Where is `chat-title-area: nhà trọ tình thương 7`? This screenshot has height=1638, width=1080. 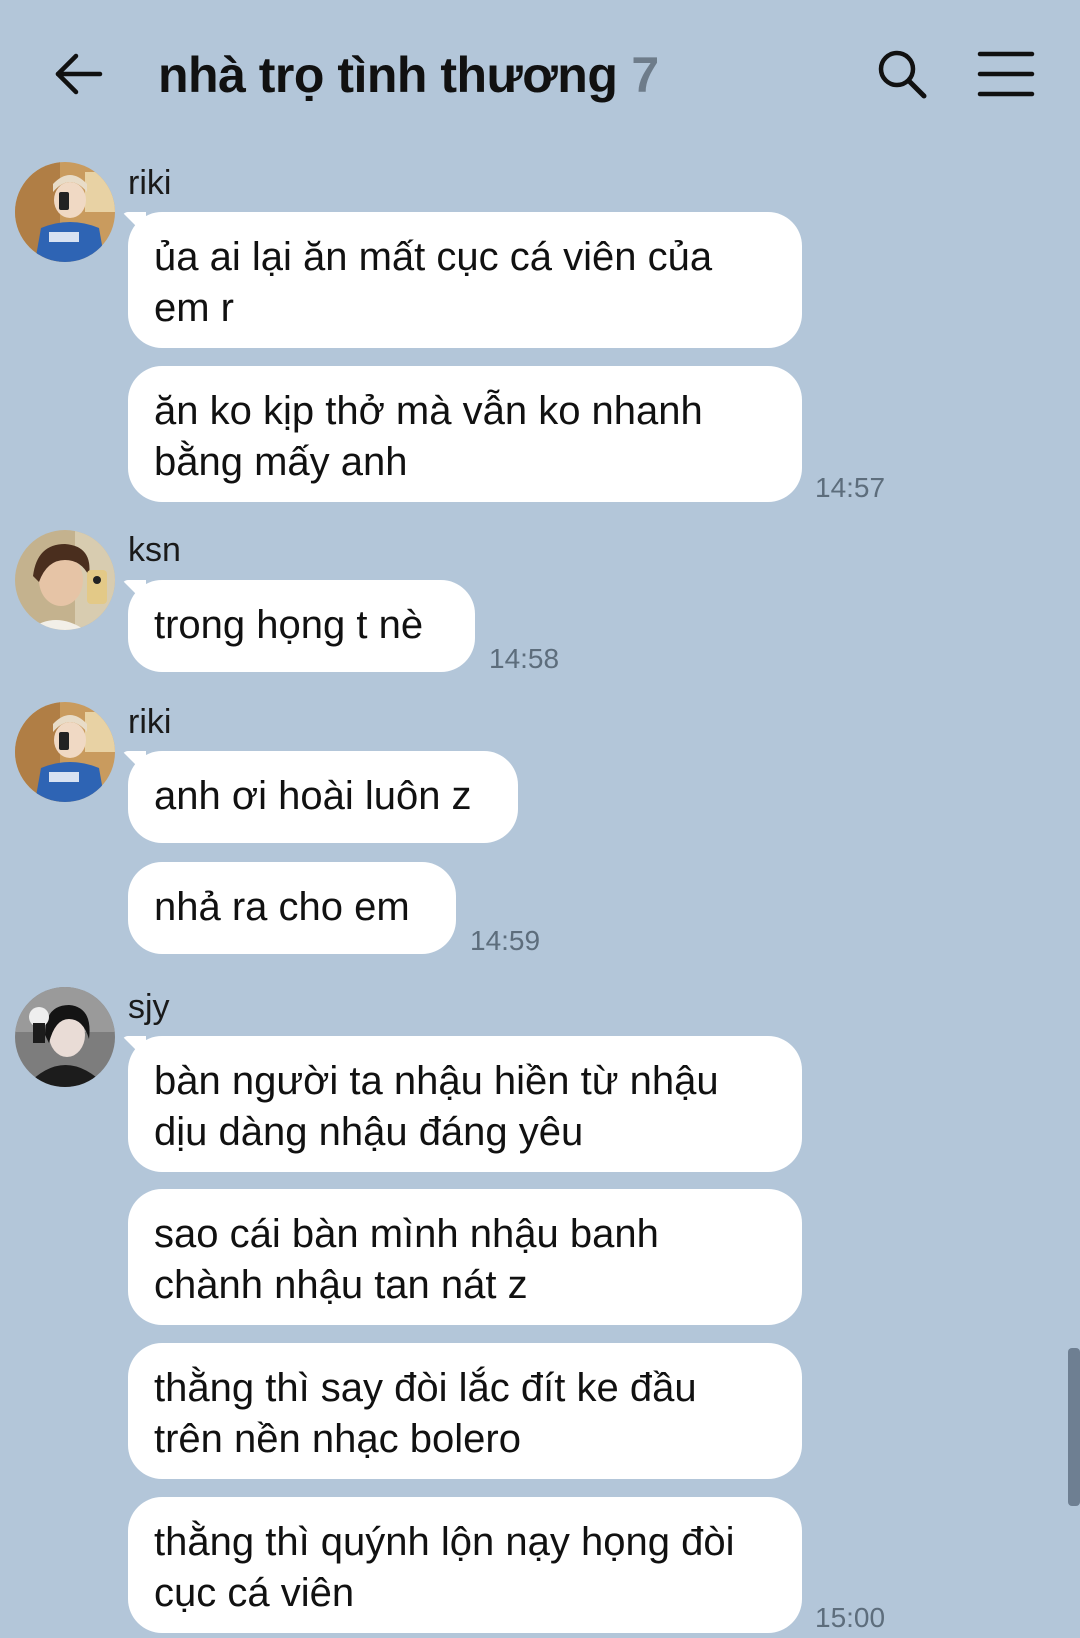
chat-title-area: nhà trọ tình thương 7 is located at coordinates (408, 75).